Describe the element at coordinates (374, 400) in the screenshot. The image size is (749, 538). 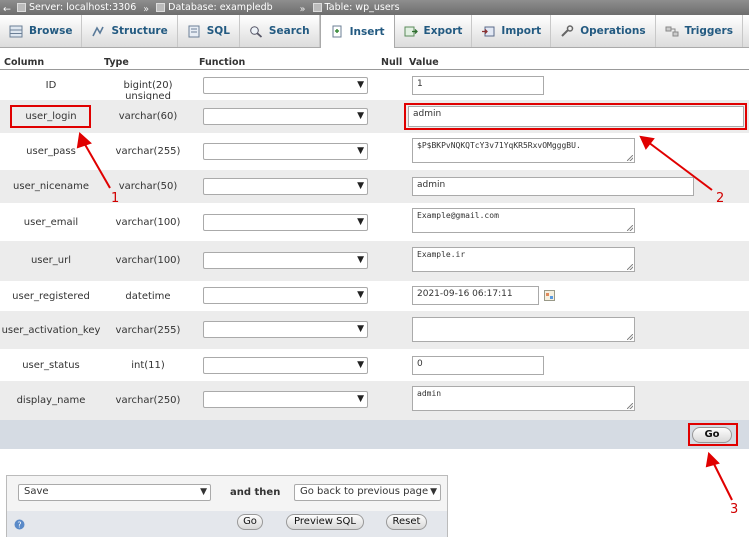
I see `table-row: display_name varchar(250) ▼ admin` at that location.